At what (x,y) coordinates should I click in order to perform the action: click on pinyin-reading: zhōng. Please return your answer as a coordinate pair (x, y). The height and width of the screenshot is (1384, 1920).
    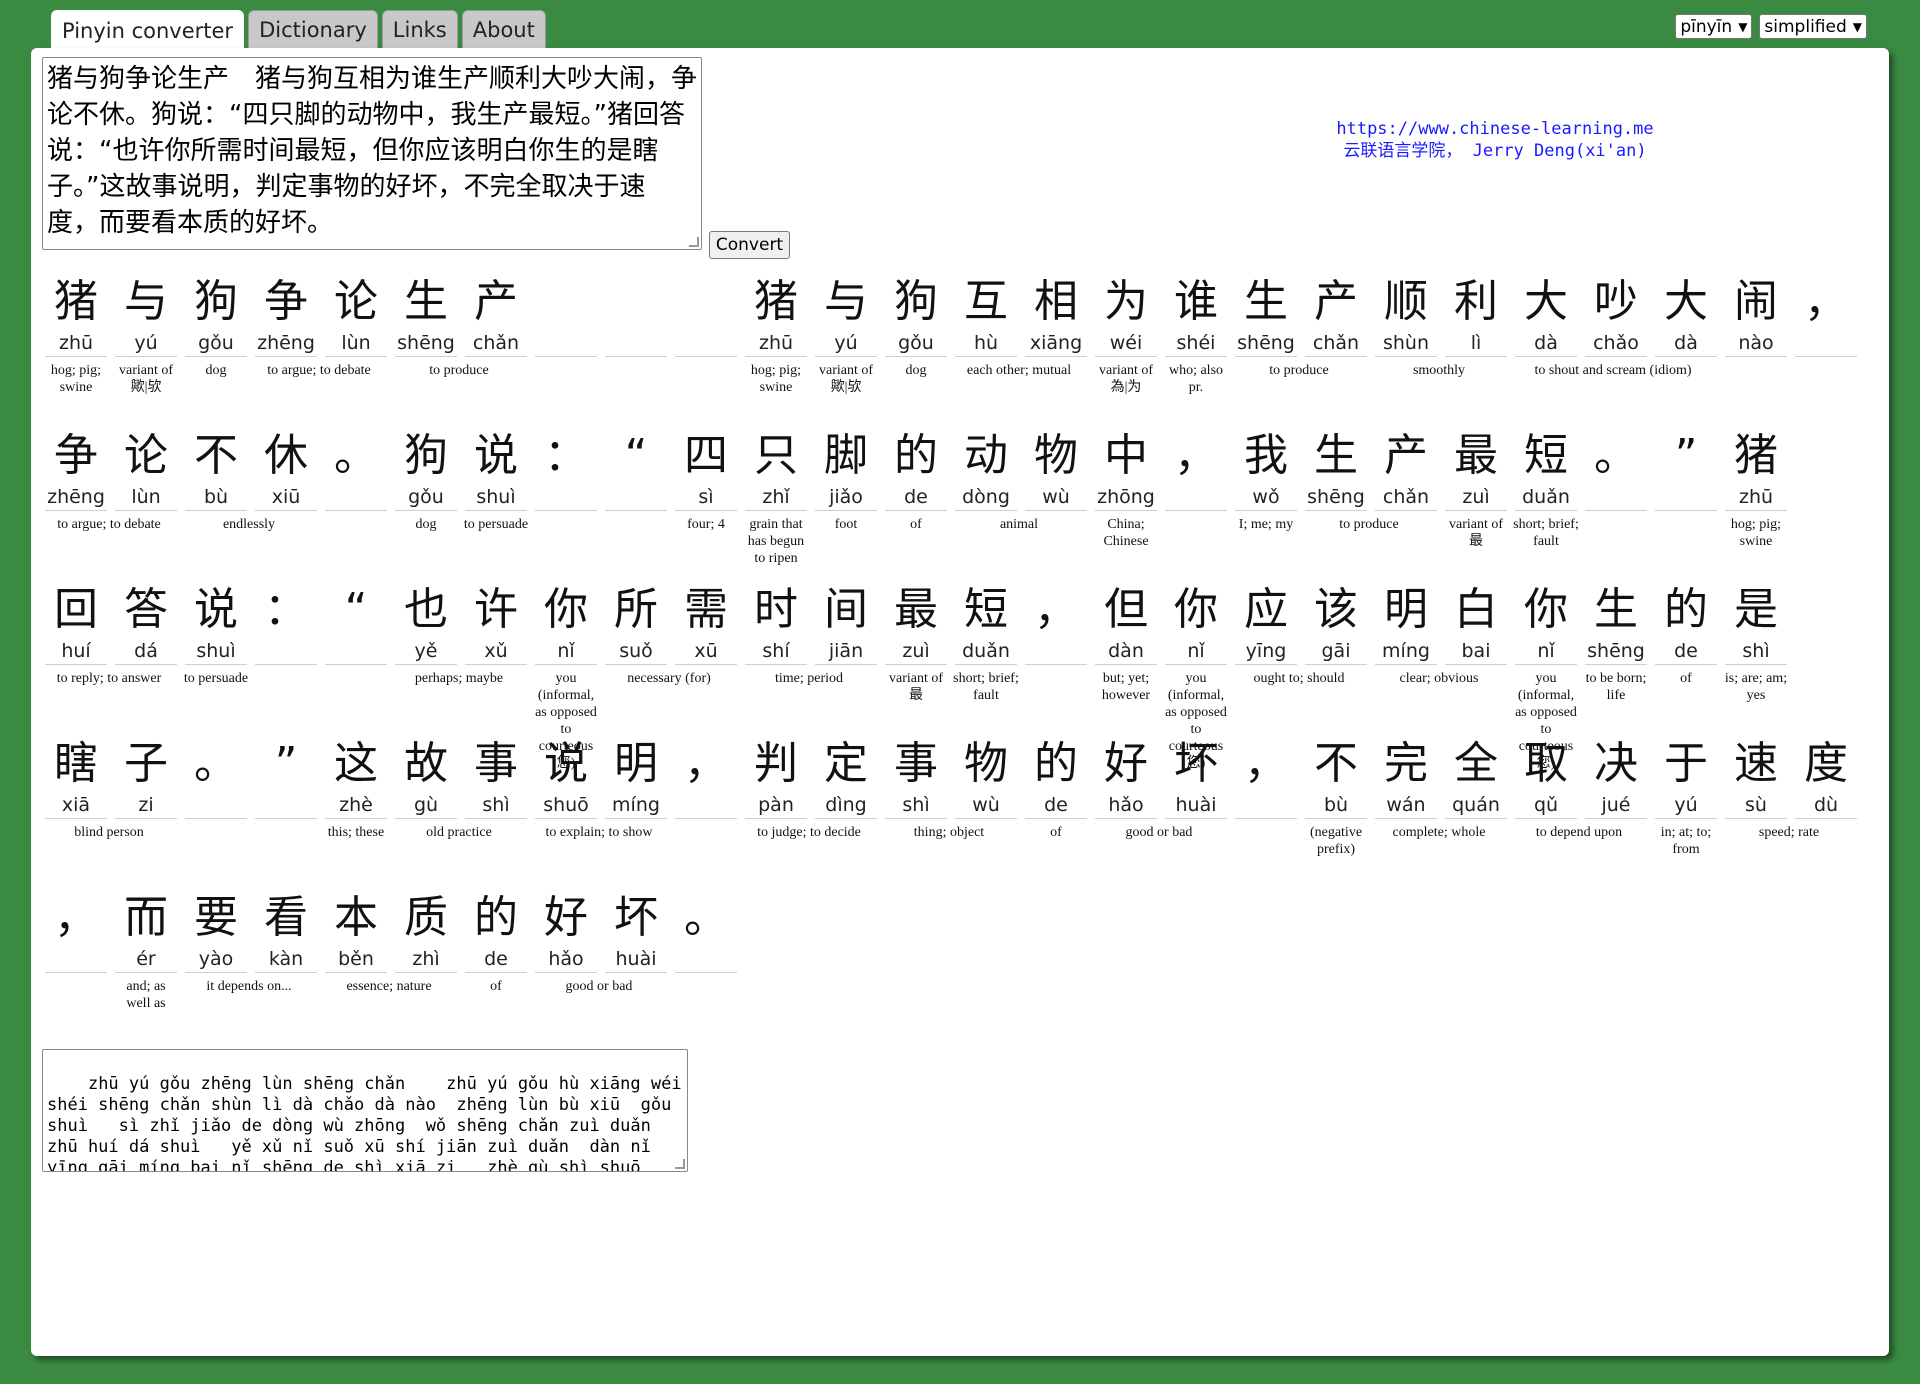
    Looking at the image, I should click on (1126, 497).